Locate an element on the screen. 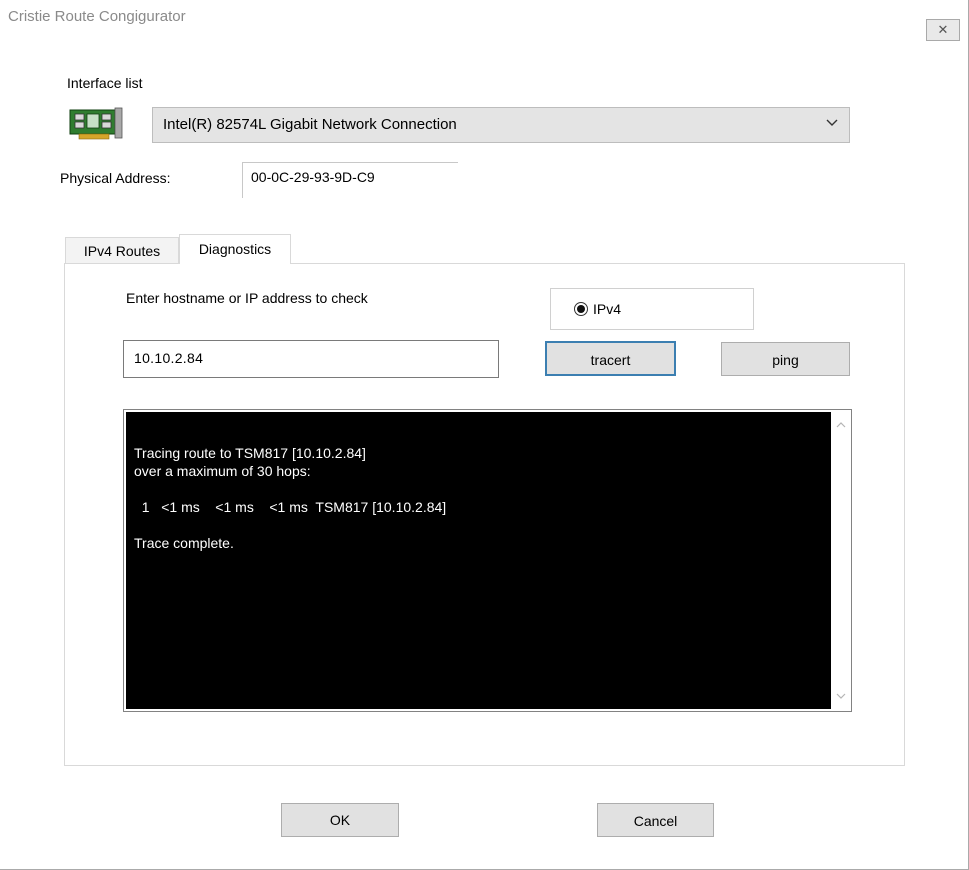 The width and height of the screenshot is (969, 870). ipv4-radio is located at coordinates (581, 309).